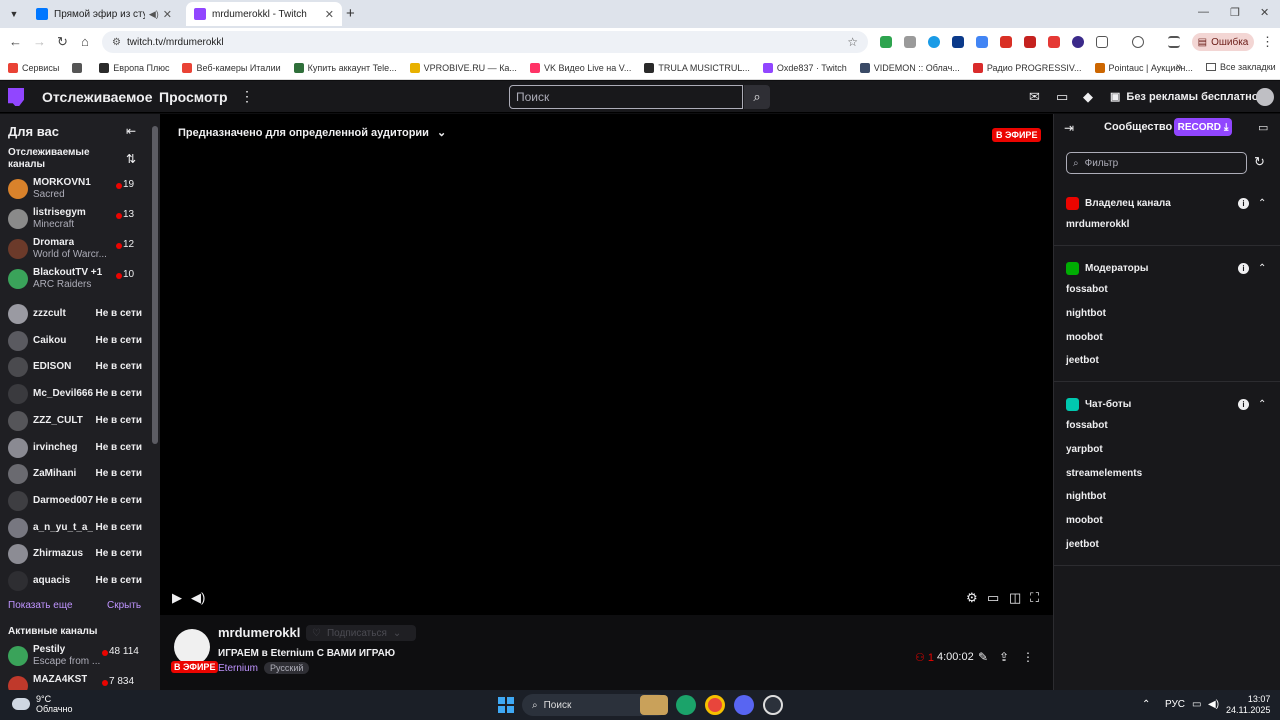 This screenshot has height=720, width=1280. I want to click on chrome-menu-icon: ⋮, so click(1267, 42).